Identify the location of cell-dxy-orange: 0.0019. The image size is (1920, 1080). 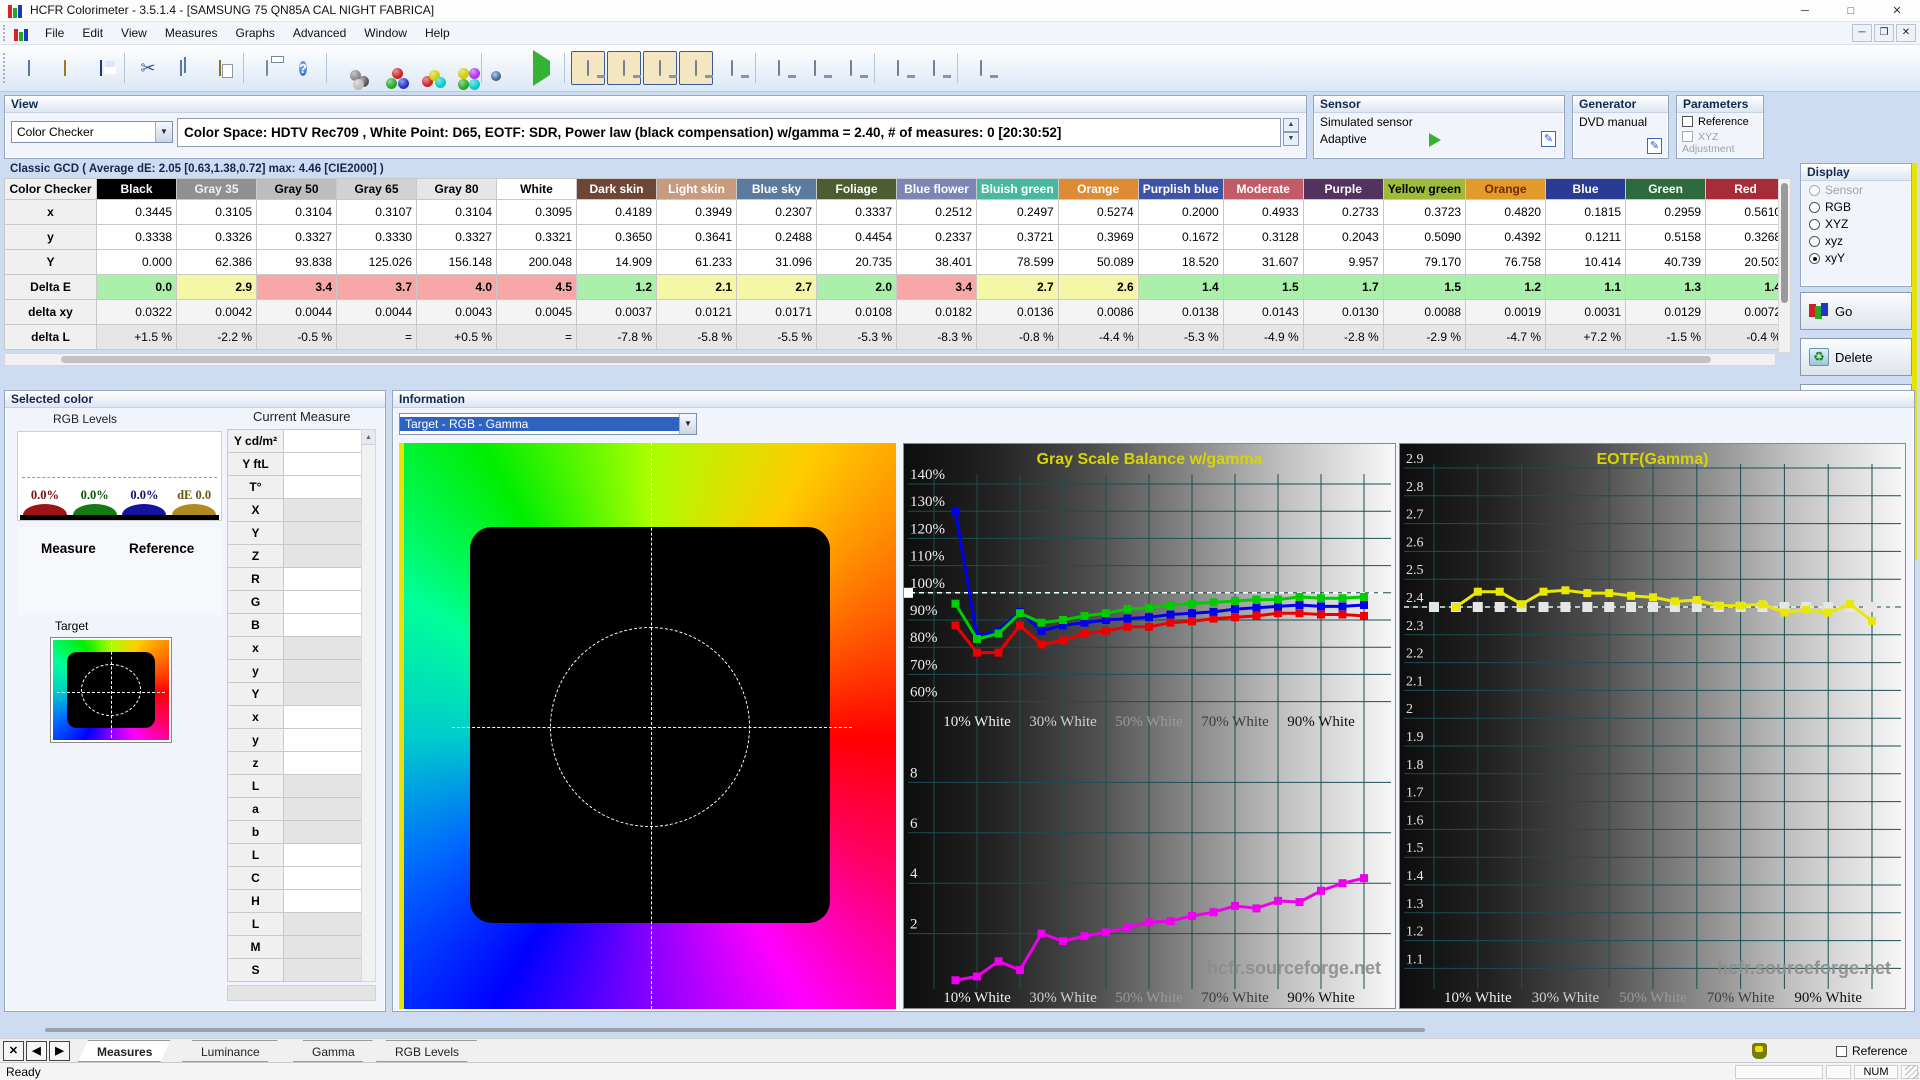
(1506, 312).